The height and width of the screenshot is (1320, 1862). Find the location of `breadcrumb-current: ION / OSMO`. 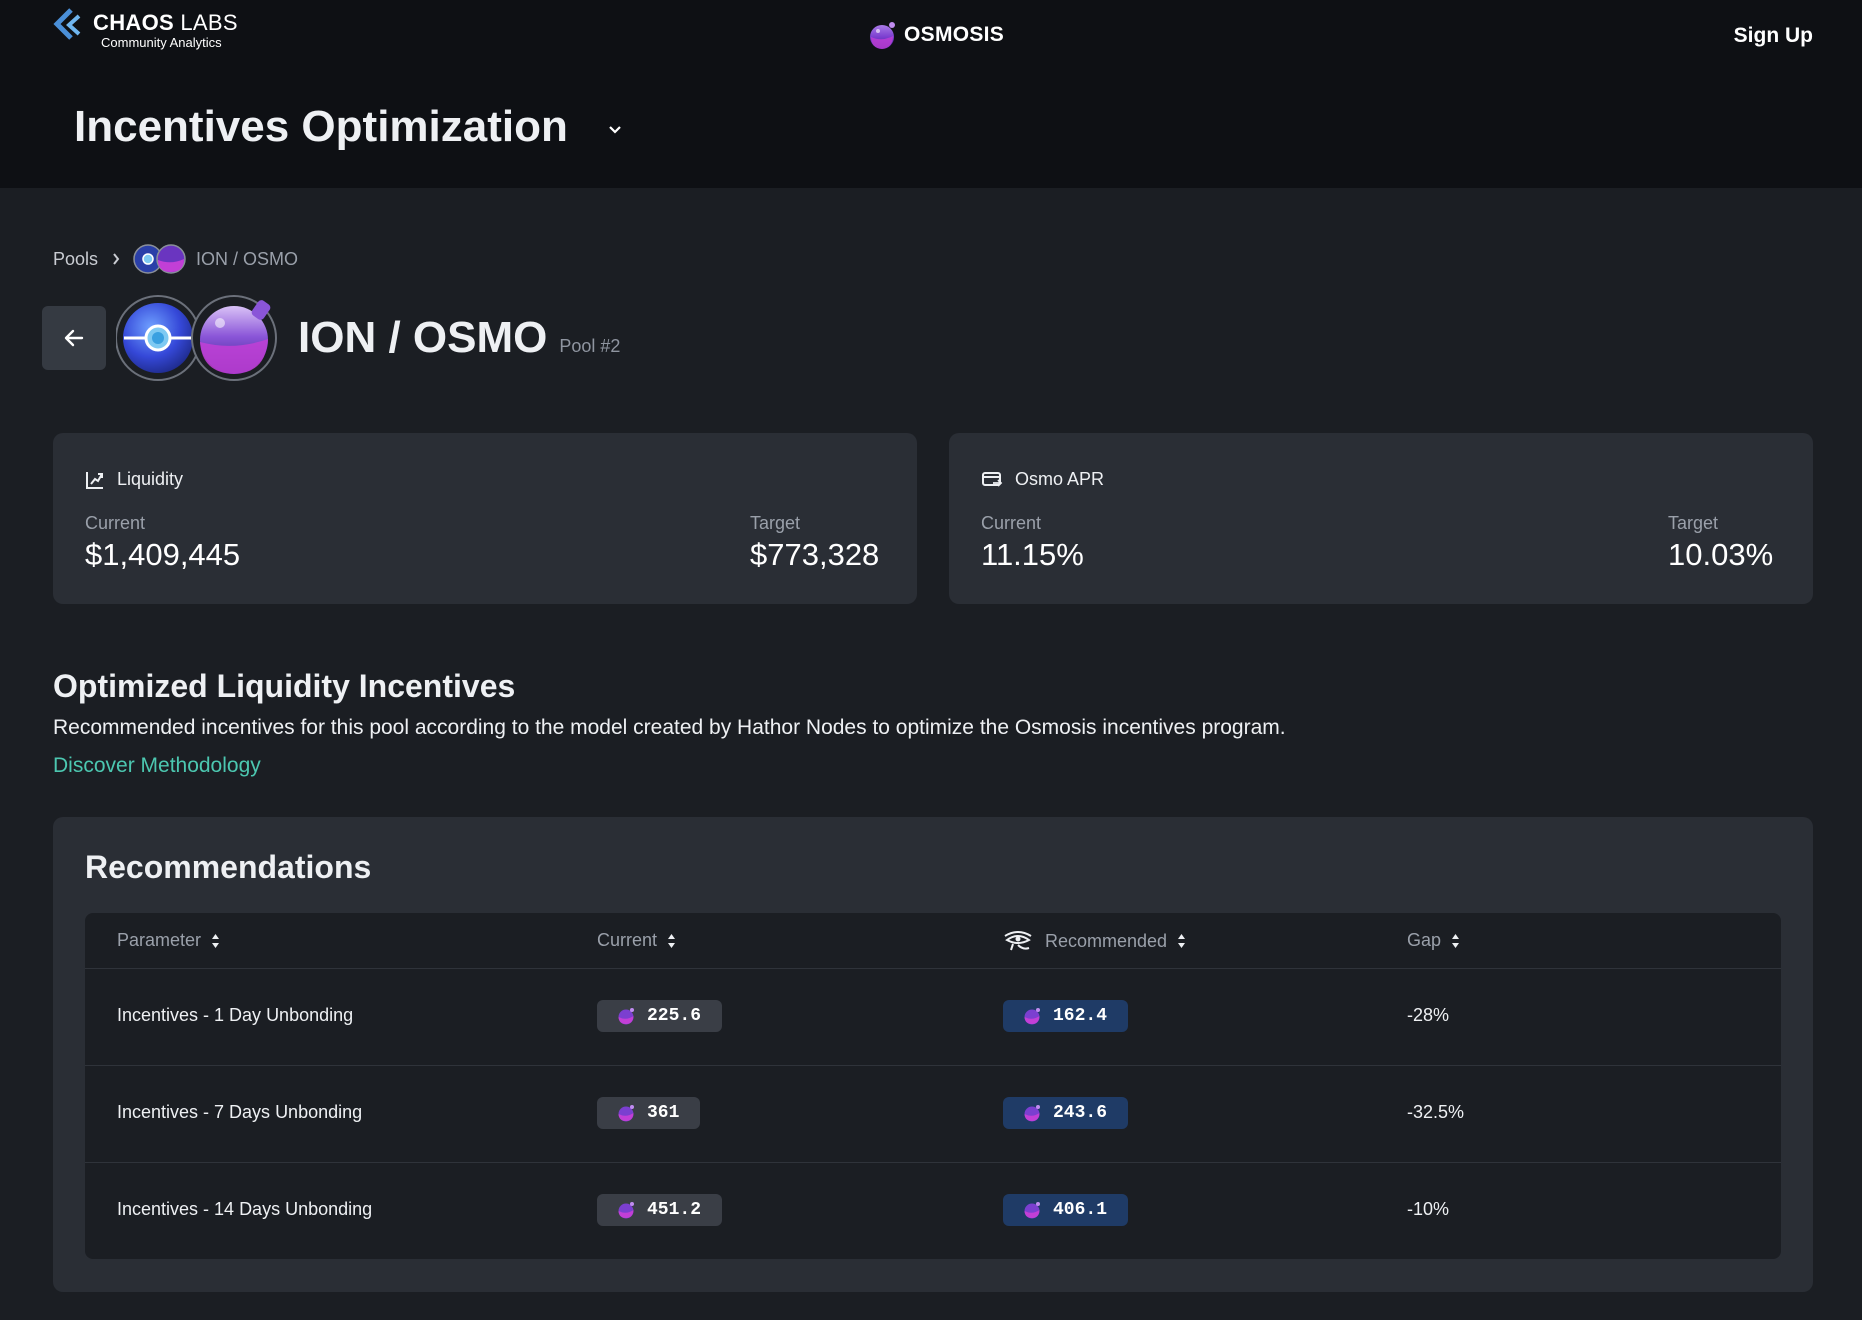

breadcrumb-current: ION / OSMO is located at coordinates (247, 258).